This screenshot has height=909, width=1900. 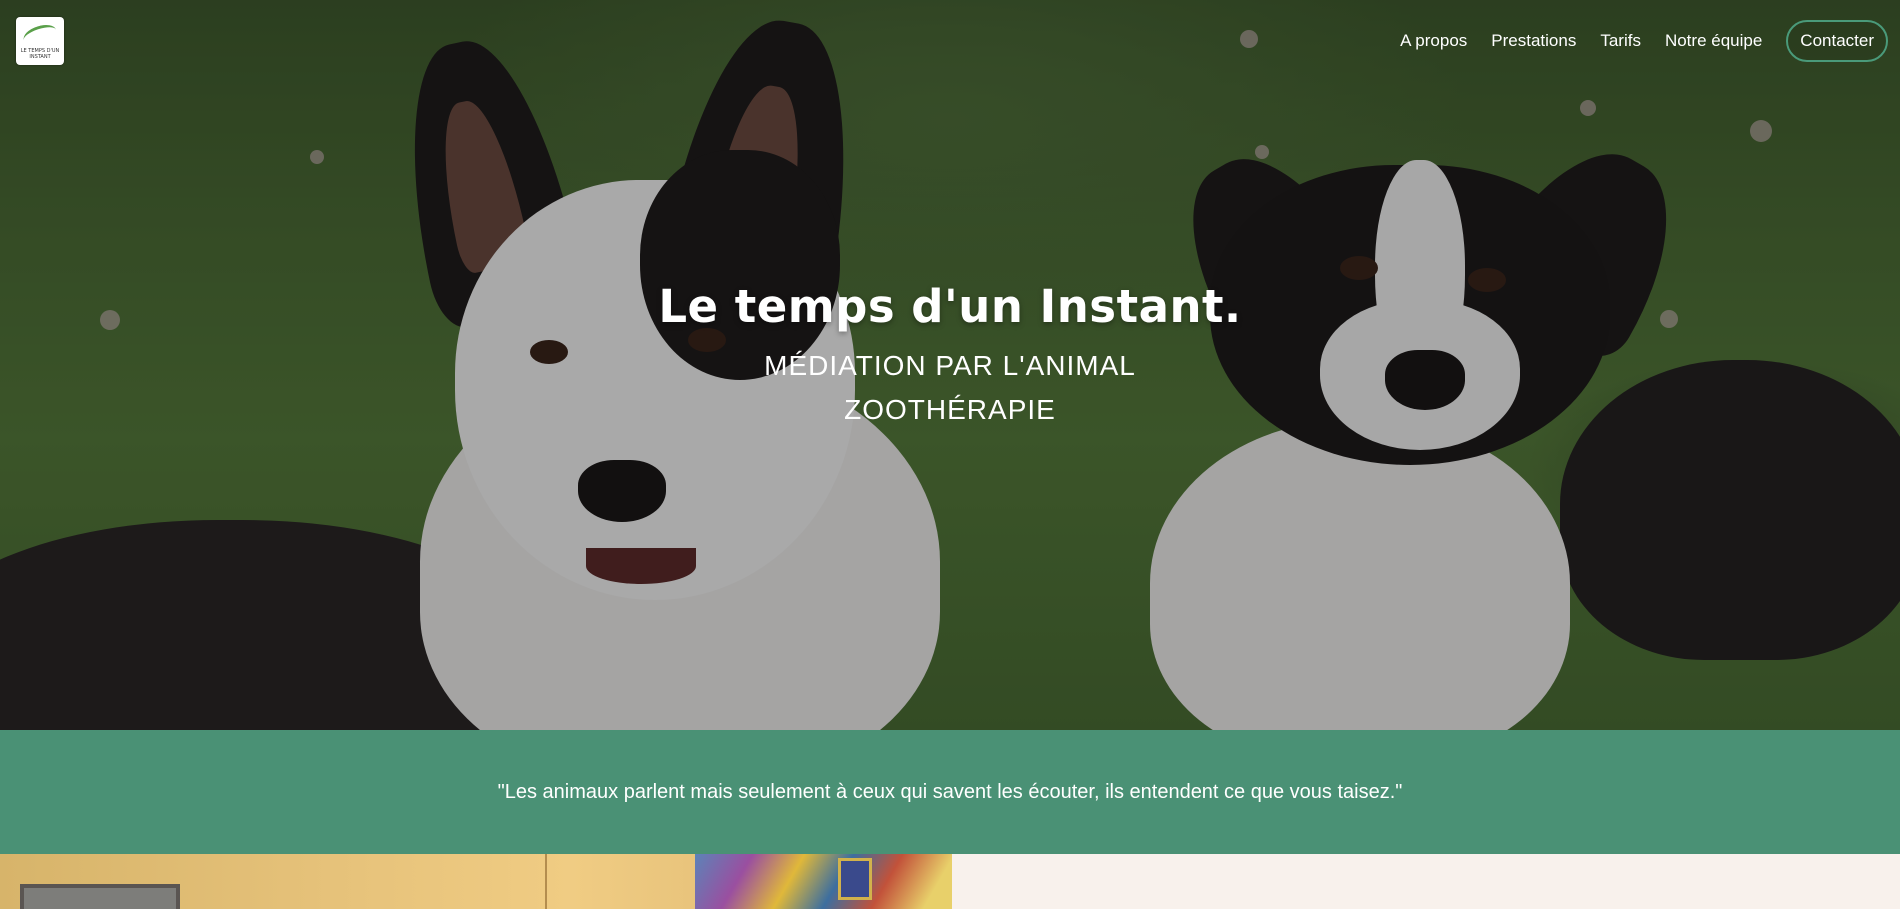 What do you see at coordinates (855, 879) in the screenshot?
I see `room-photo-frame` at bounding box center [855, 879].